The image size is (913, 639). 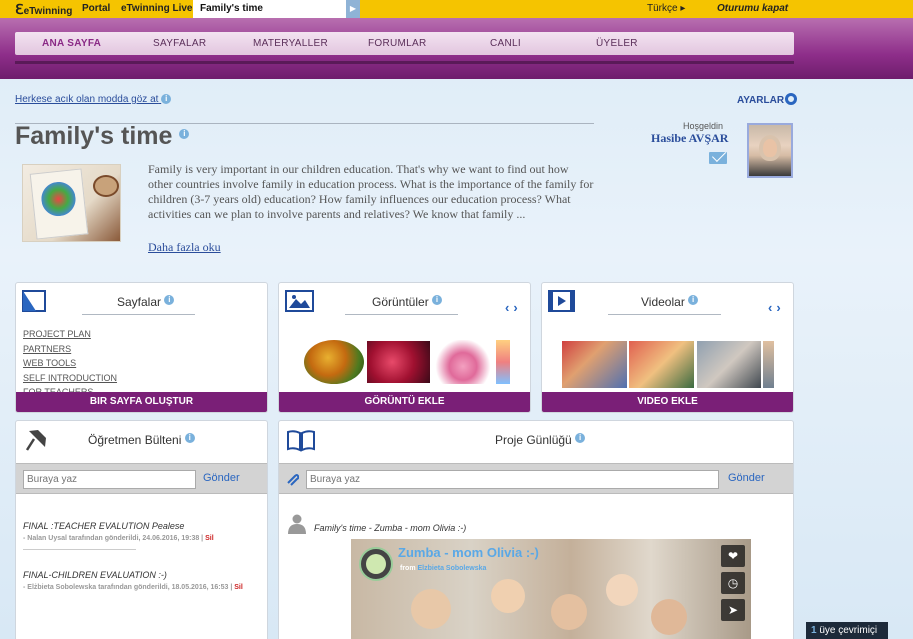 I want to click on create-page-button: BIR SAYFA OLUŞTUR, so click(x=141, y=402).